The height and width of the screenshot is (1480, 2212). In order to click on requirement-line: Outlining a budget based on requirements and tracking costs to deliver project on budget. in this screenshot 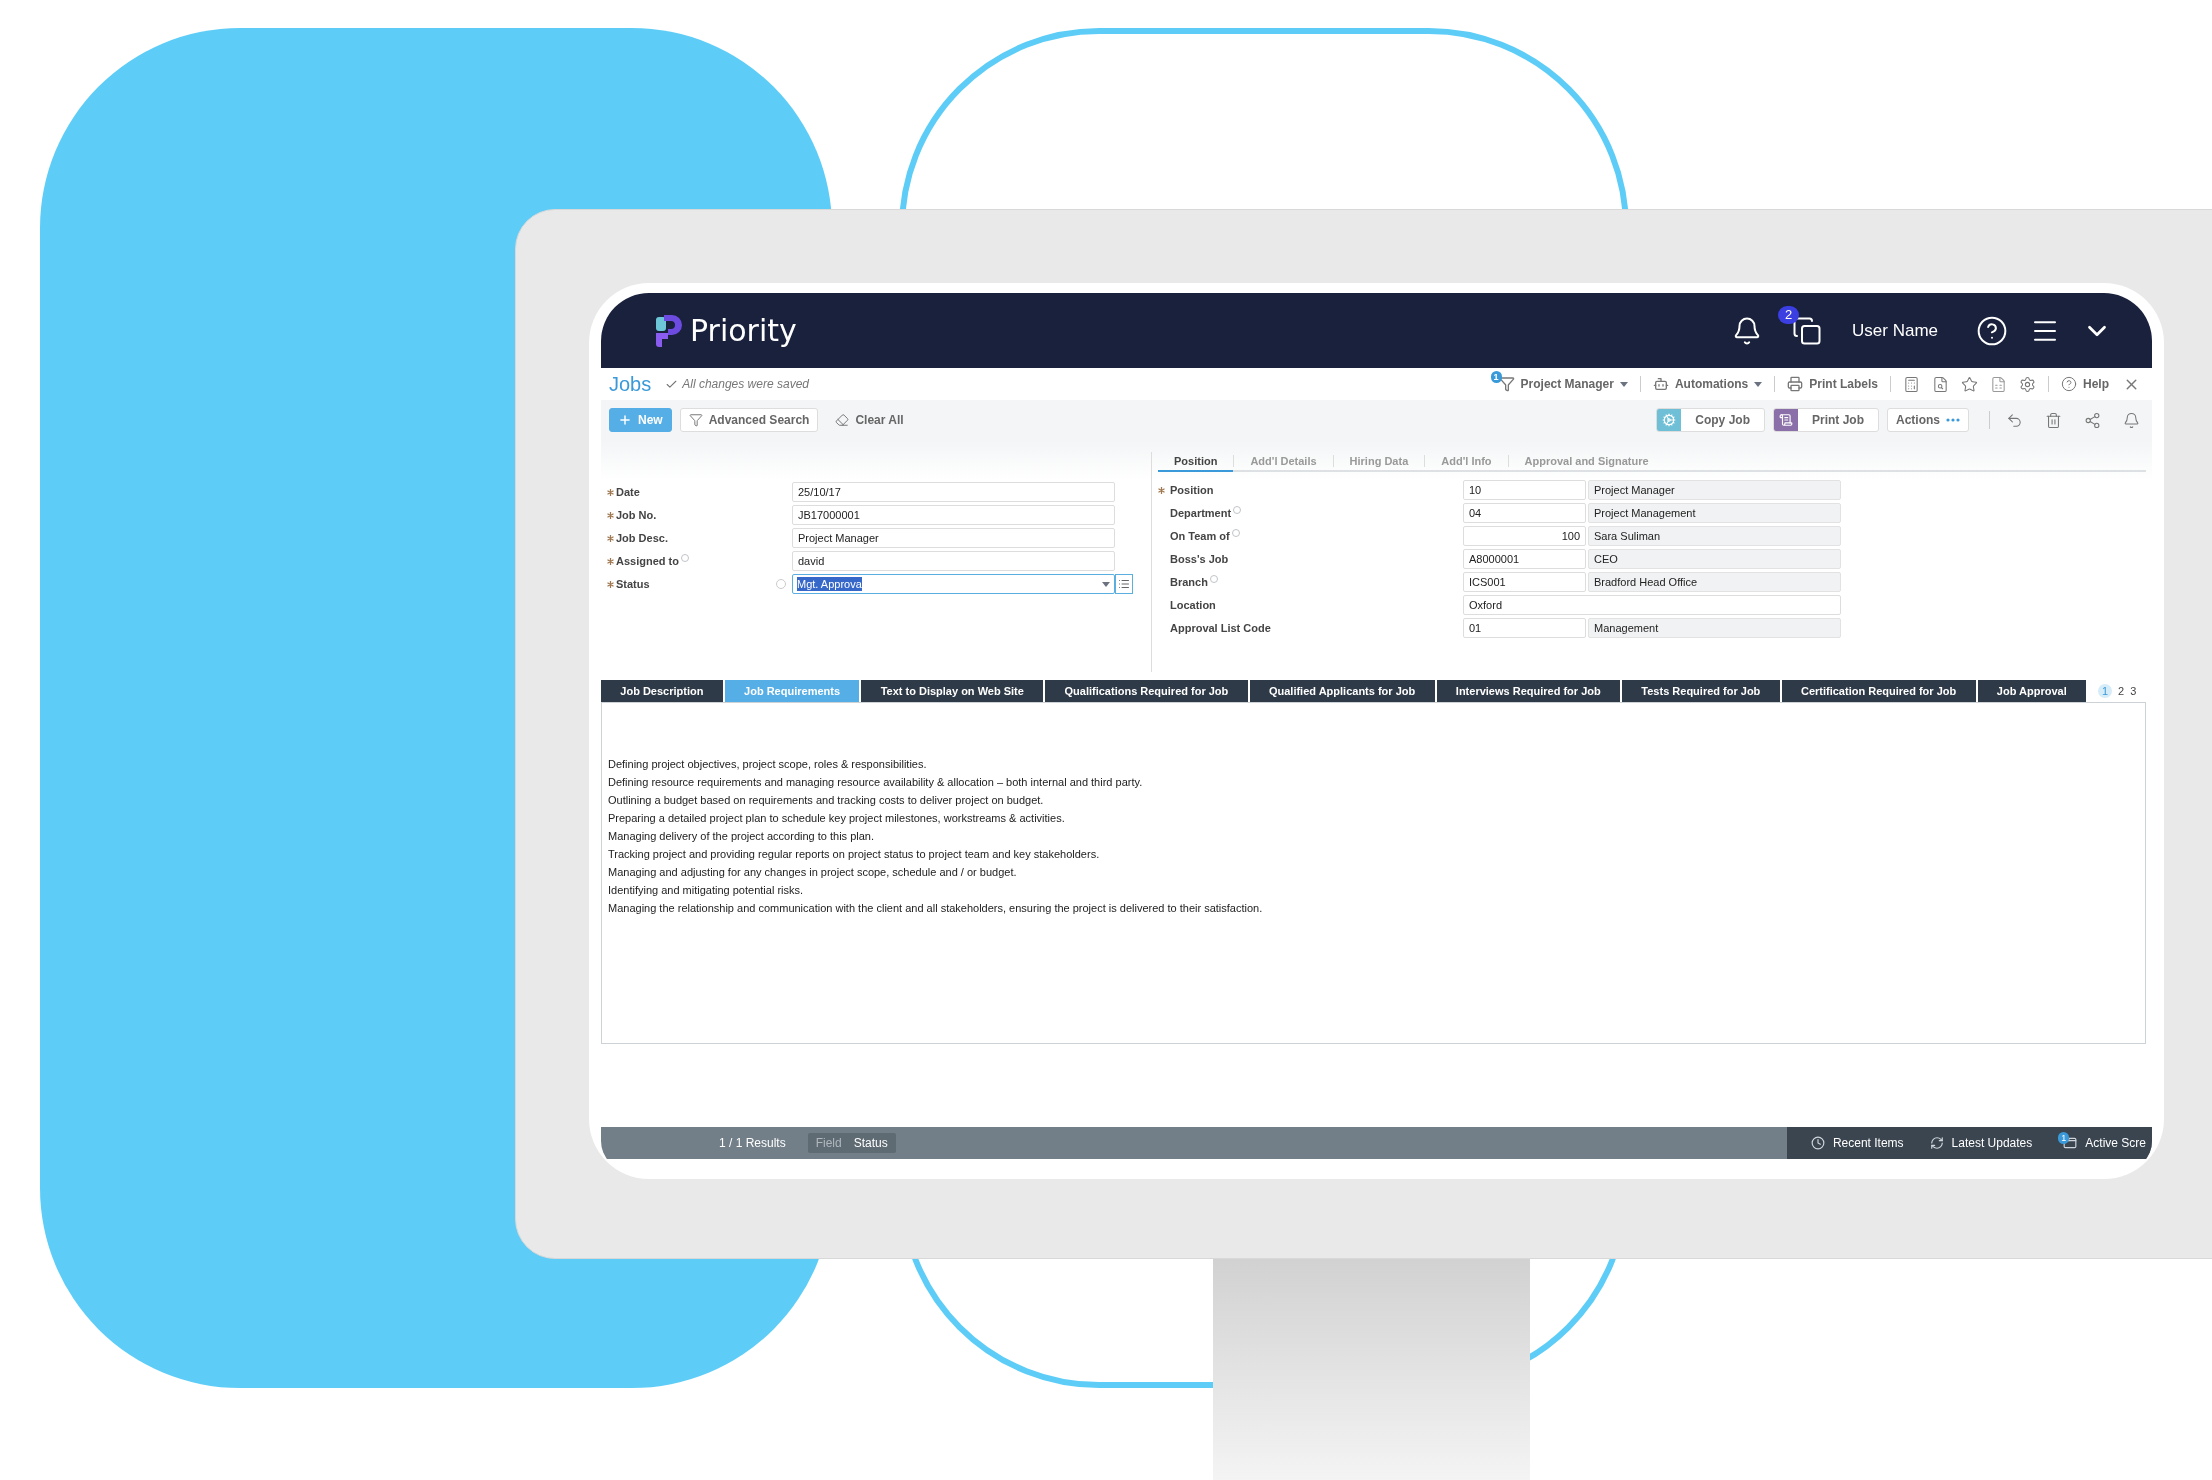, I will do `click(826, 800)`.